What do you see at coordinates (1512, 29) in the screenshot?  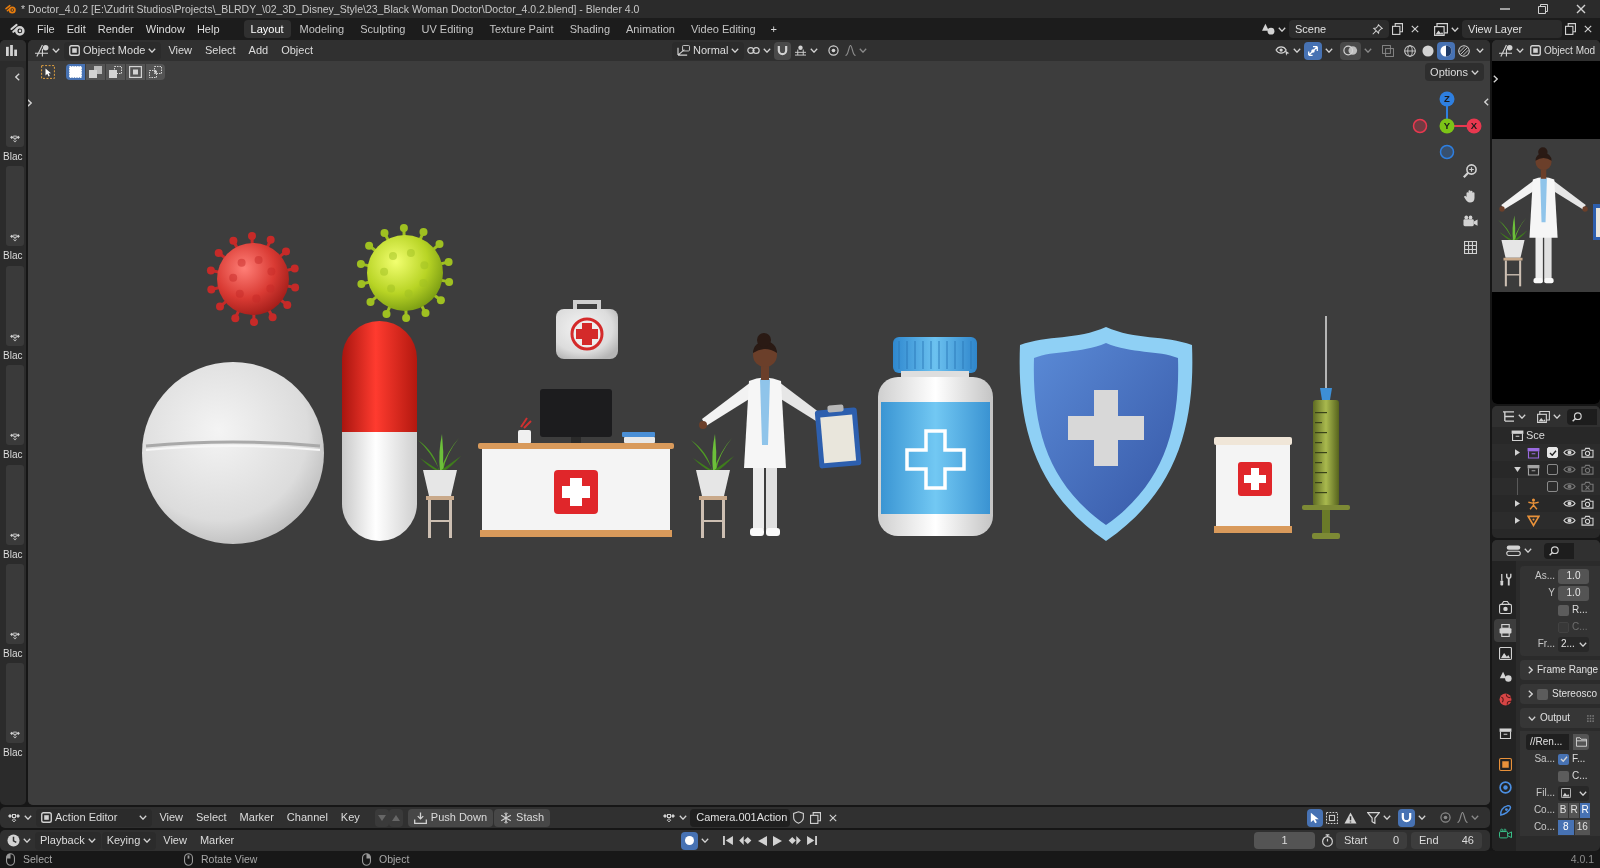 I see `view-layer-field: View Layer` at bounding box center [1512, 29].